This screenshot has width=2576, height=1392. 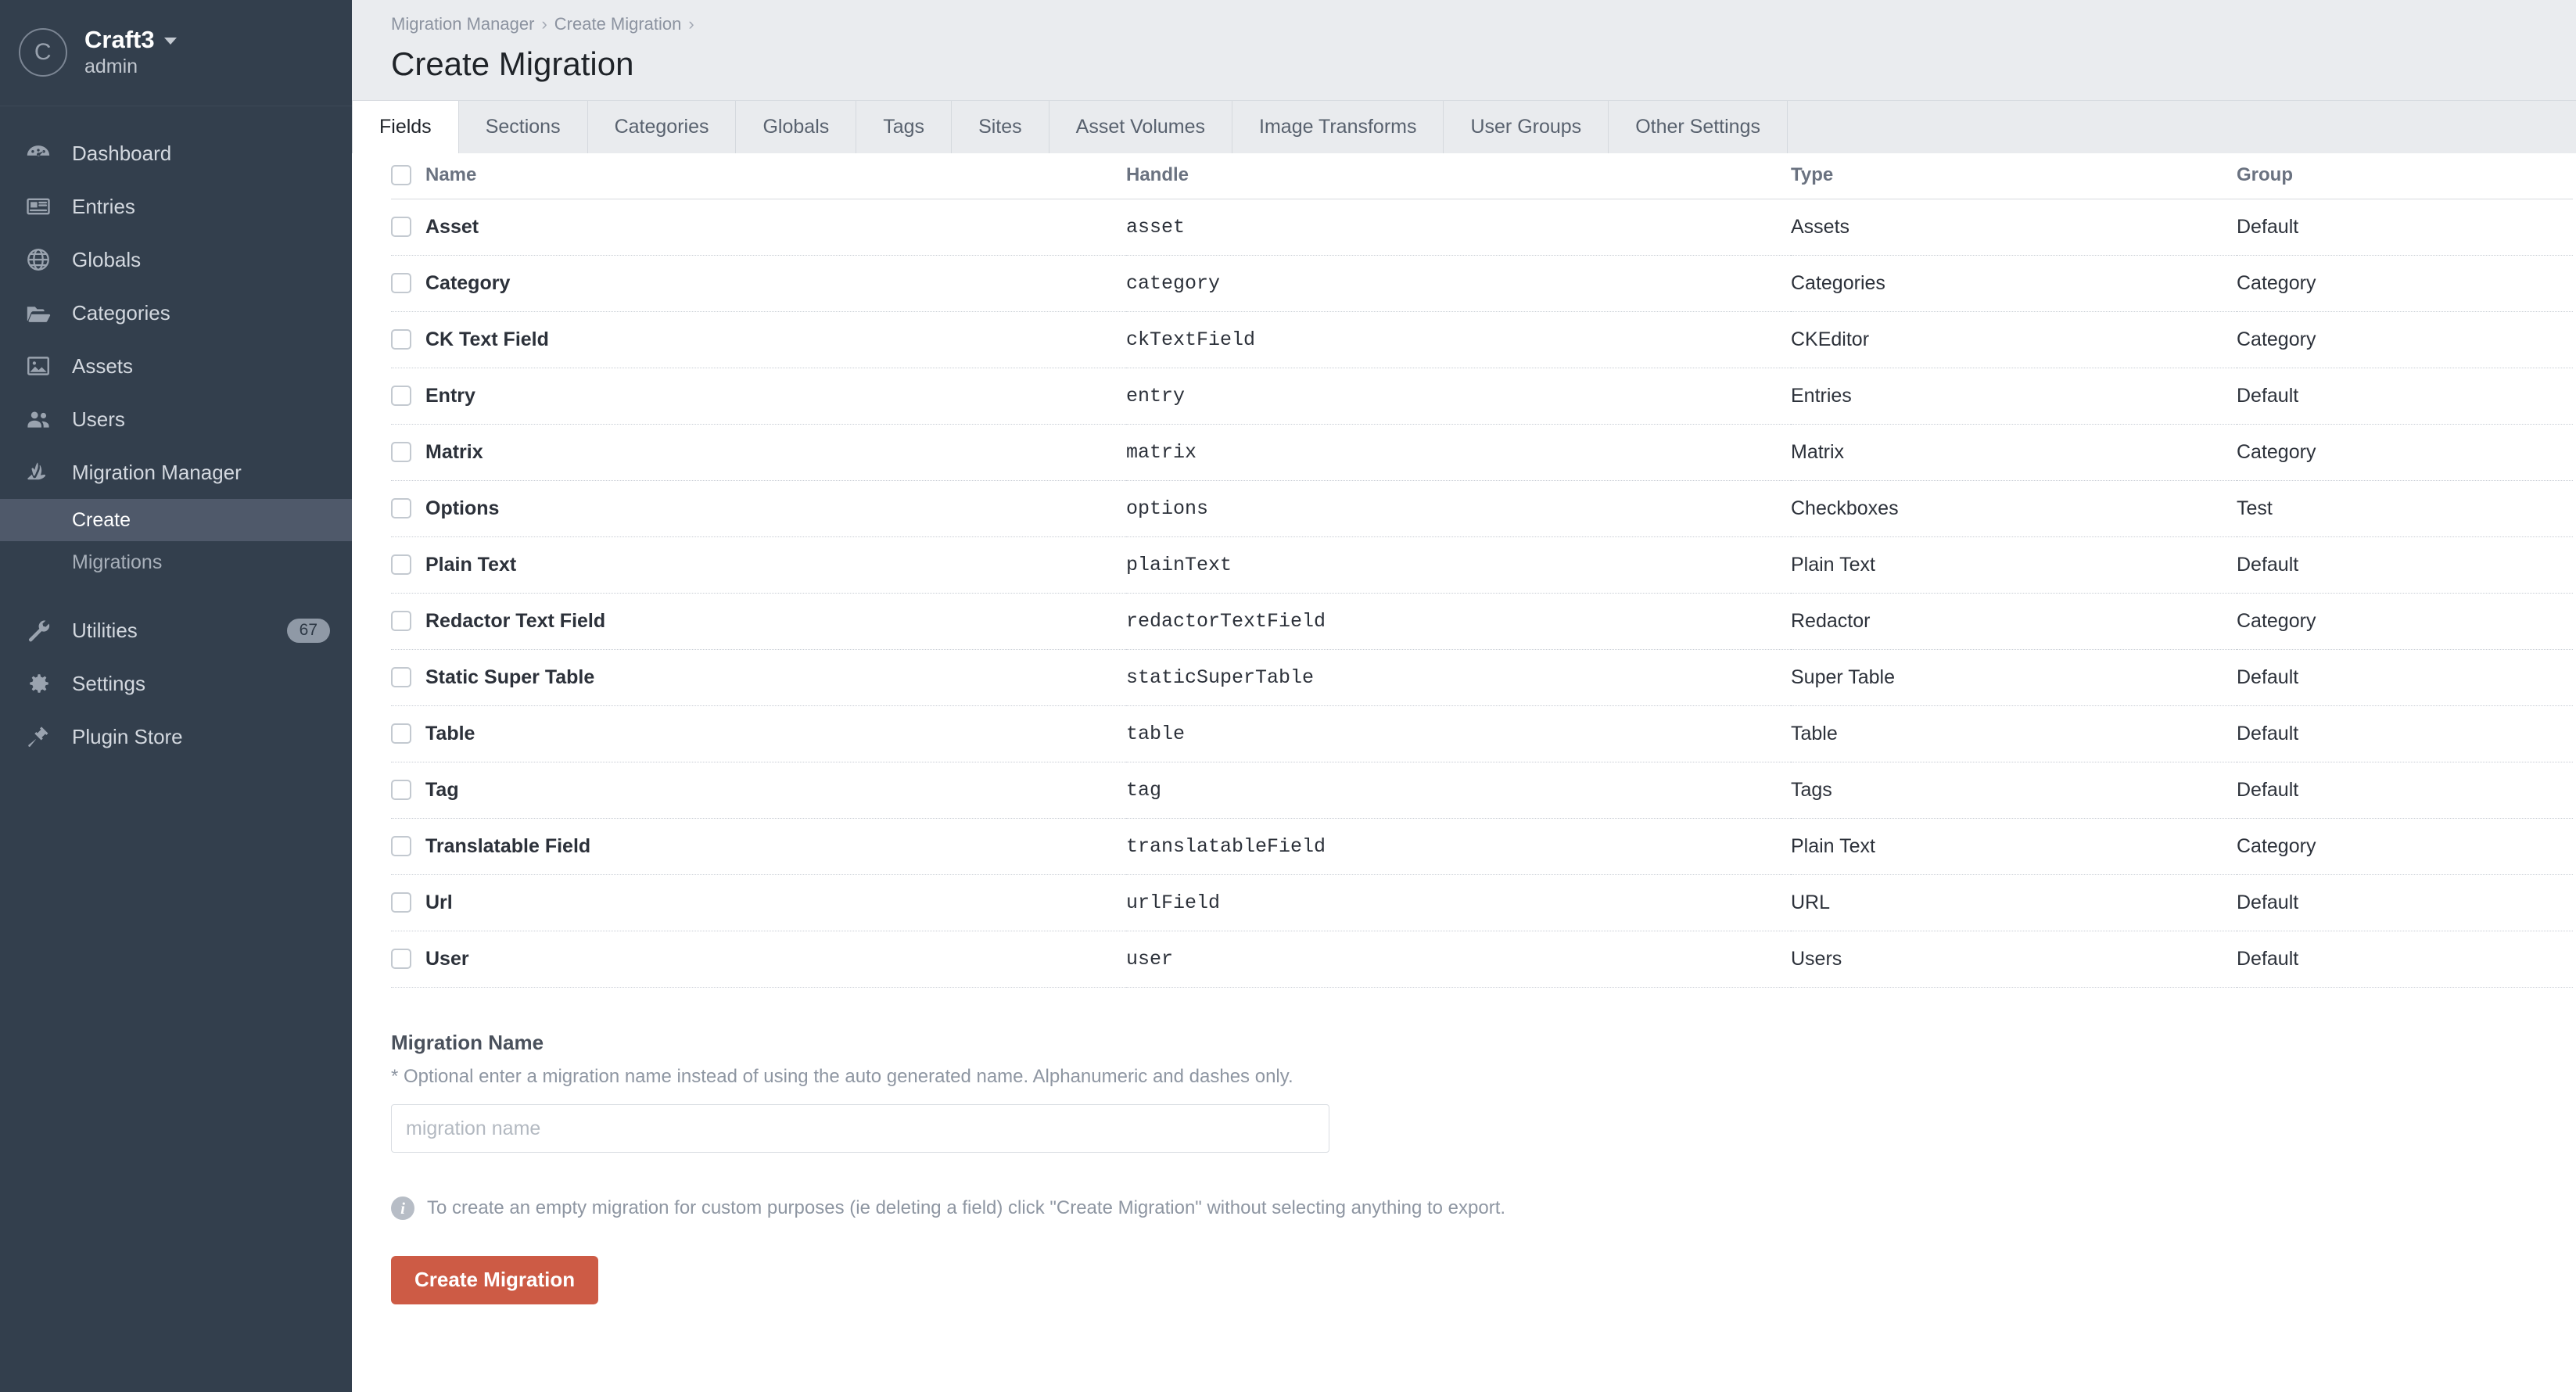 I want to click on sidebar-item-categories: Categories, so click(x=176, y=312).